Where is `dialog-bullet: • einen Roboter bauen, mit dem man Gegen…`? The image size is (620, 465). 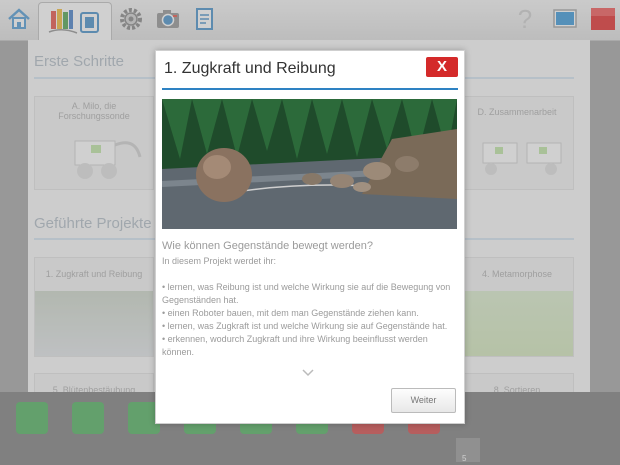
dialog-bullet: • einen Roboter bauen, mit dem man Gegen… is located at coordinates (290, 313).